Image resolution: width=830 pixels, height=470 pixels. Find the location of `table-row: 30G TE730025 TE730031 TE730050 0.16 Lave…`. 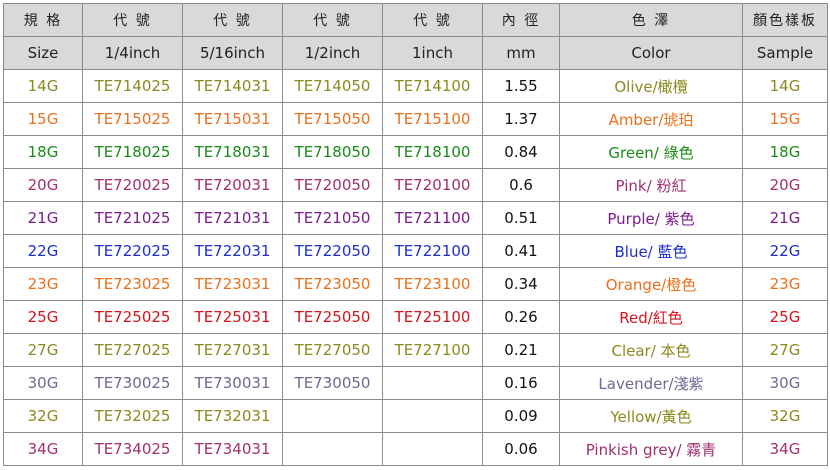

table-row: 30G TE730025 TE730031 TE730050 0.16 Lave… is located at coordinates (415, 383).